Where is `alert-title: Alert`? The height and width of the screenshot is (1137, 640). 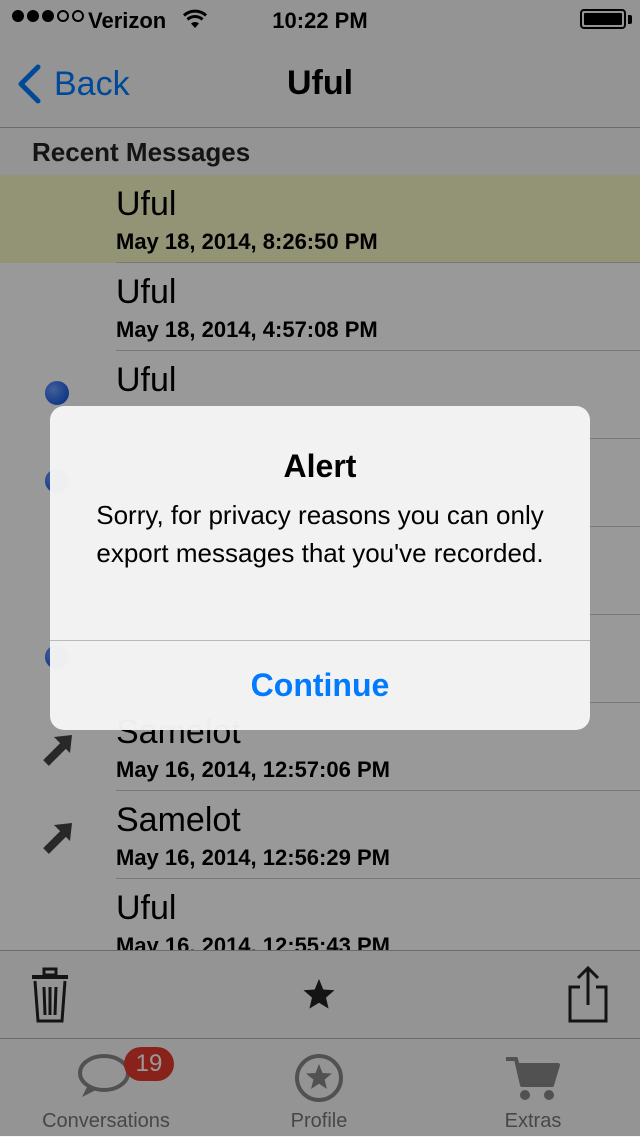
alert-title: Alert is located at coordinates (320, 466).